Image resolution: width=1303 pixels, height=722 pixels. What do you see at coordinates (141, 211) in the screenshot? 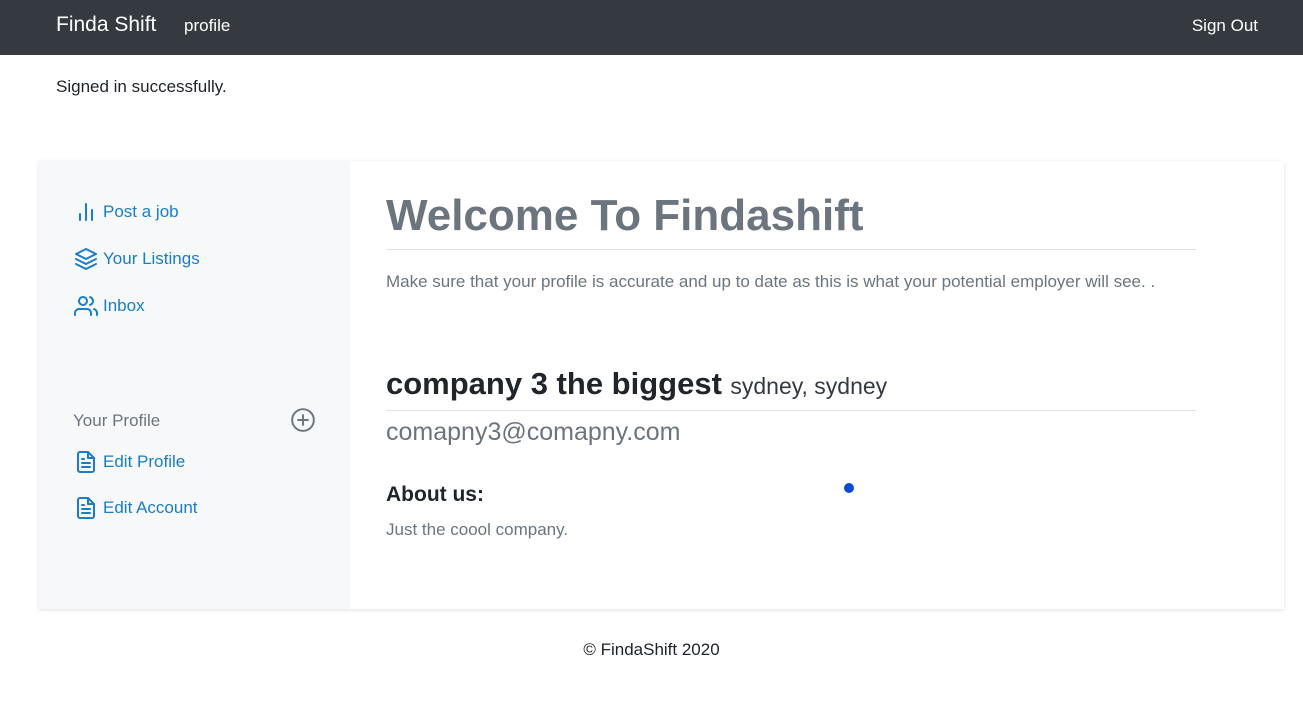
I see `sidebar-item-label: Post a job` at bounding box center [141, 211].